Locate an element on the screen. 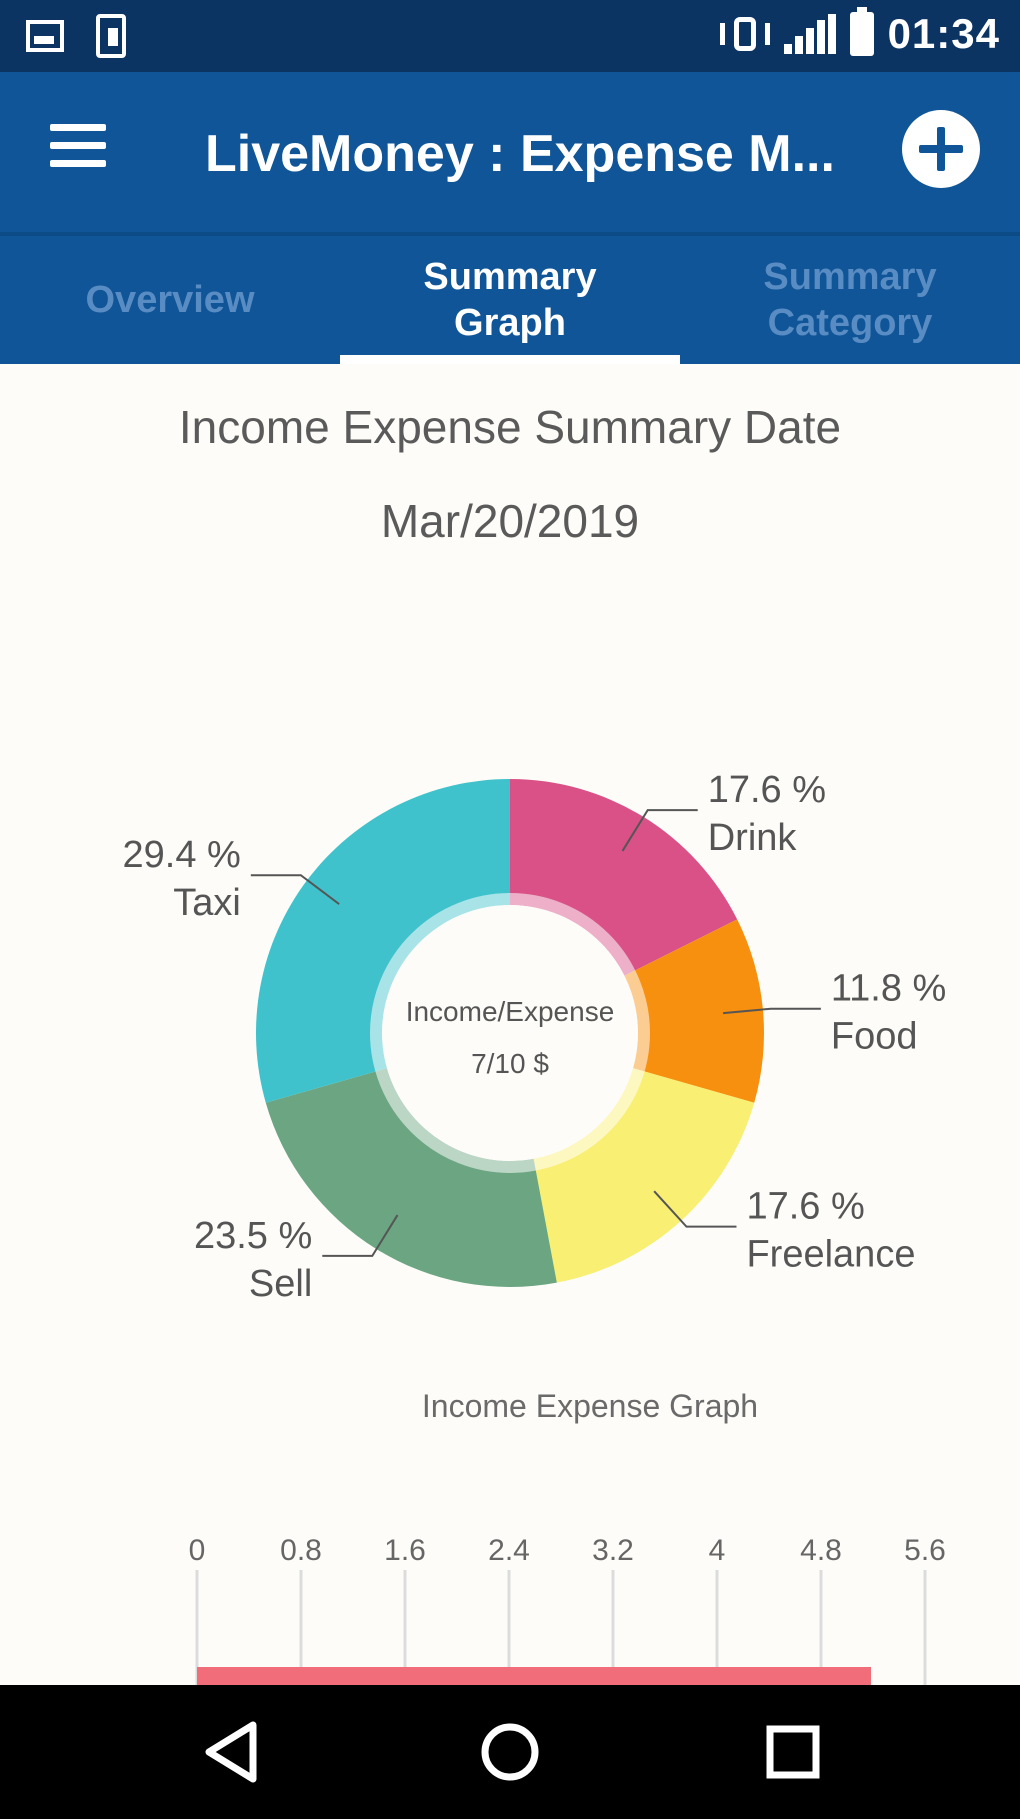  x-tick-label: 4 is located at coordinates (717, 1550).